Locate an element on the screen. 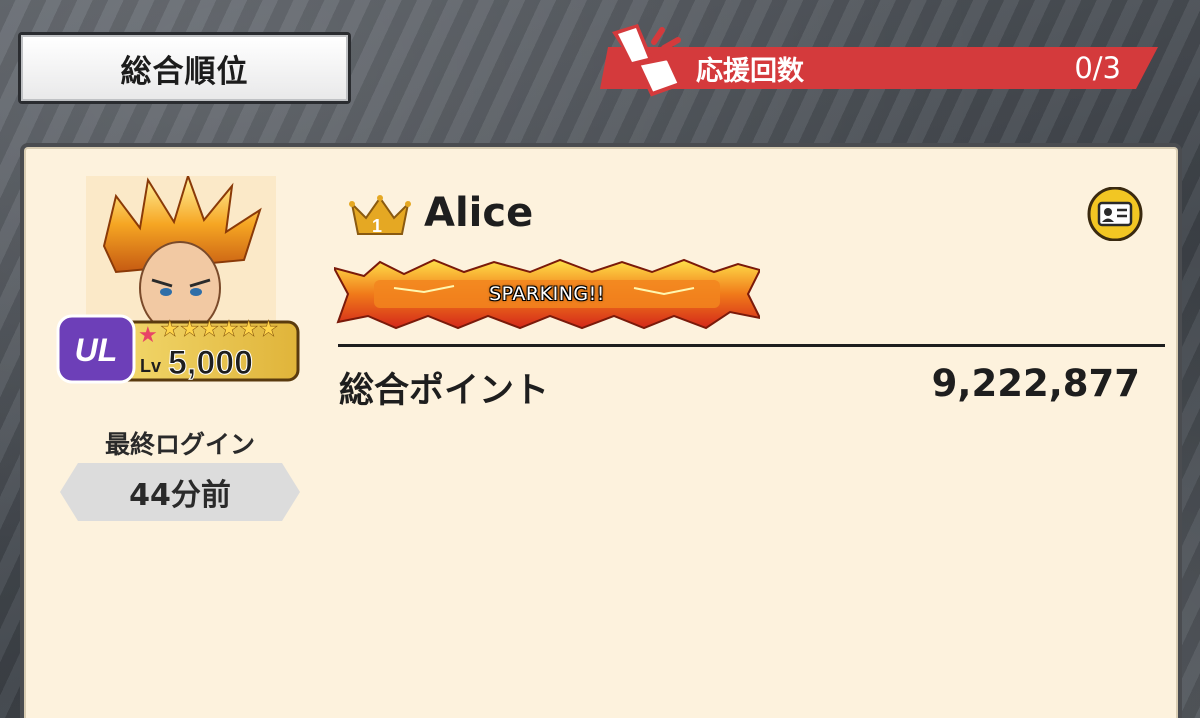 Image resolution: width=1200 pixels, height=718 pixels. player-name: Alice is located at coordinates (479, 213).